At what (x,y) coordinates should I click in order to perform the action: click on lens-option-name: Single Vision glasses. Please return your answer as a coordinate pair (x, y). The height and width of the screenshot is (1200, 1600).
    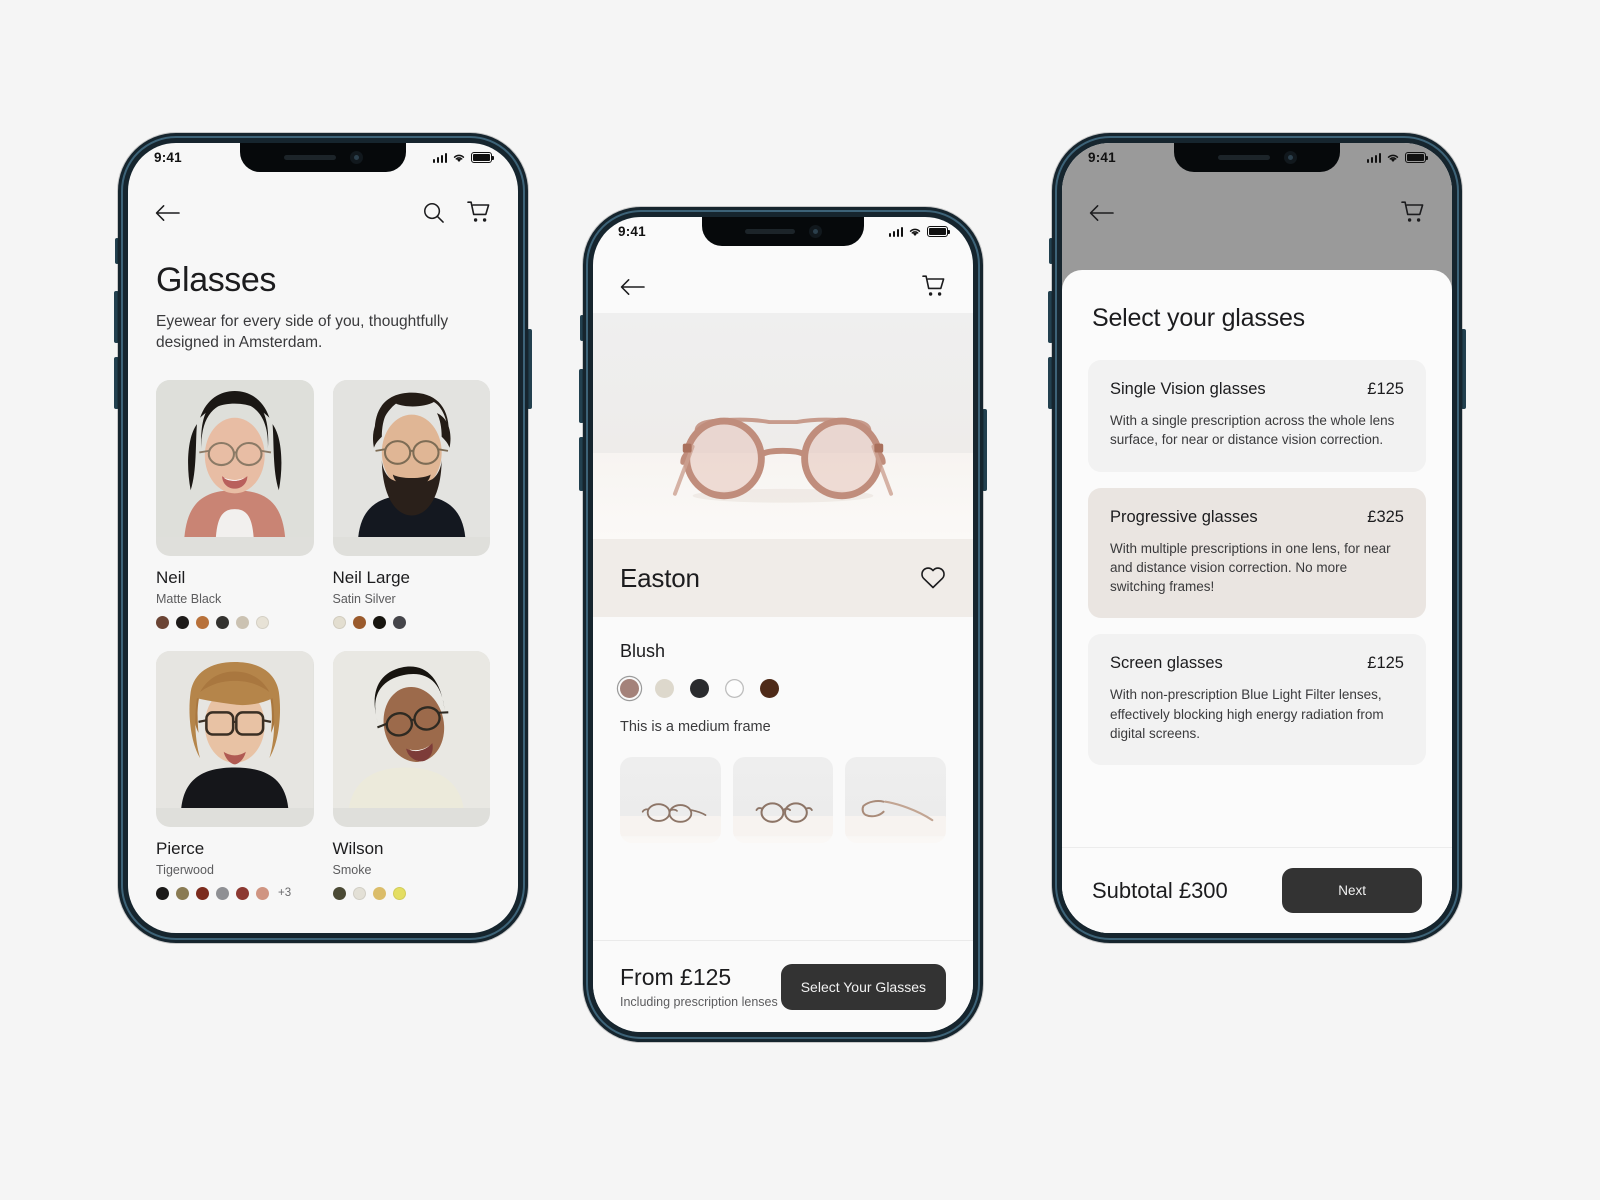
    Looking at the image, I should click on (1188, 389).